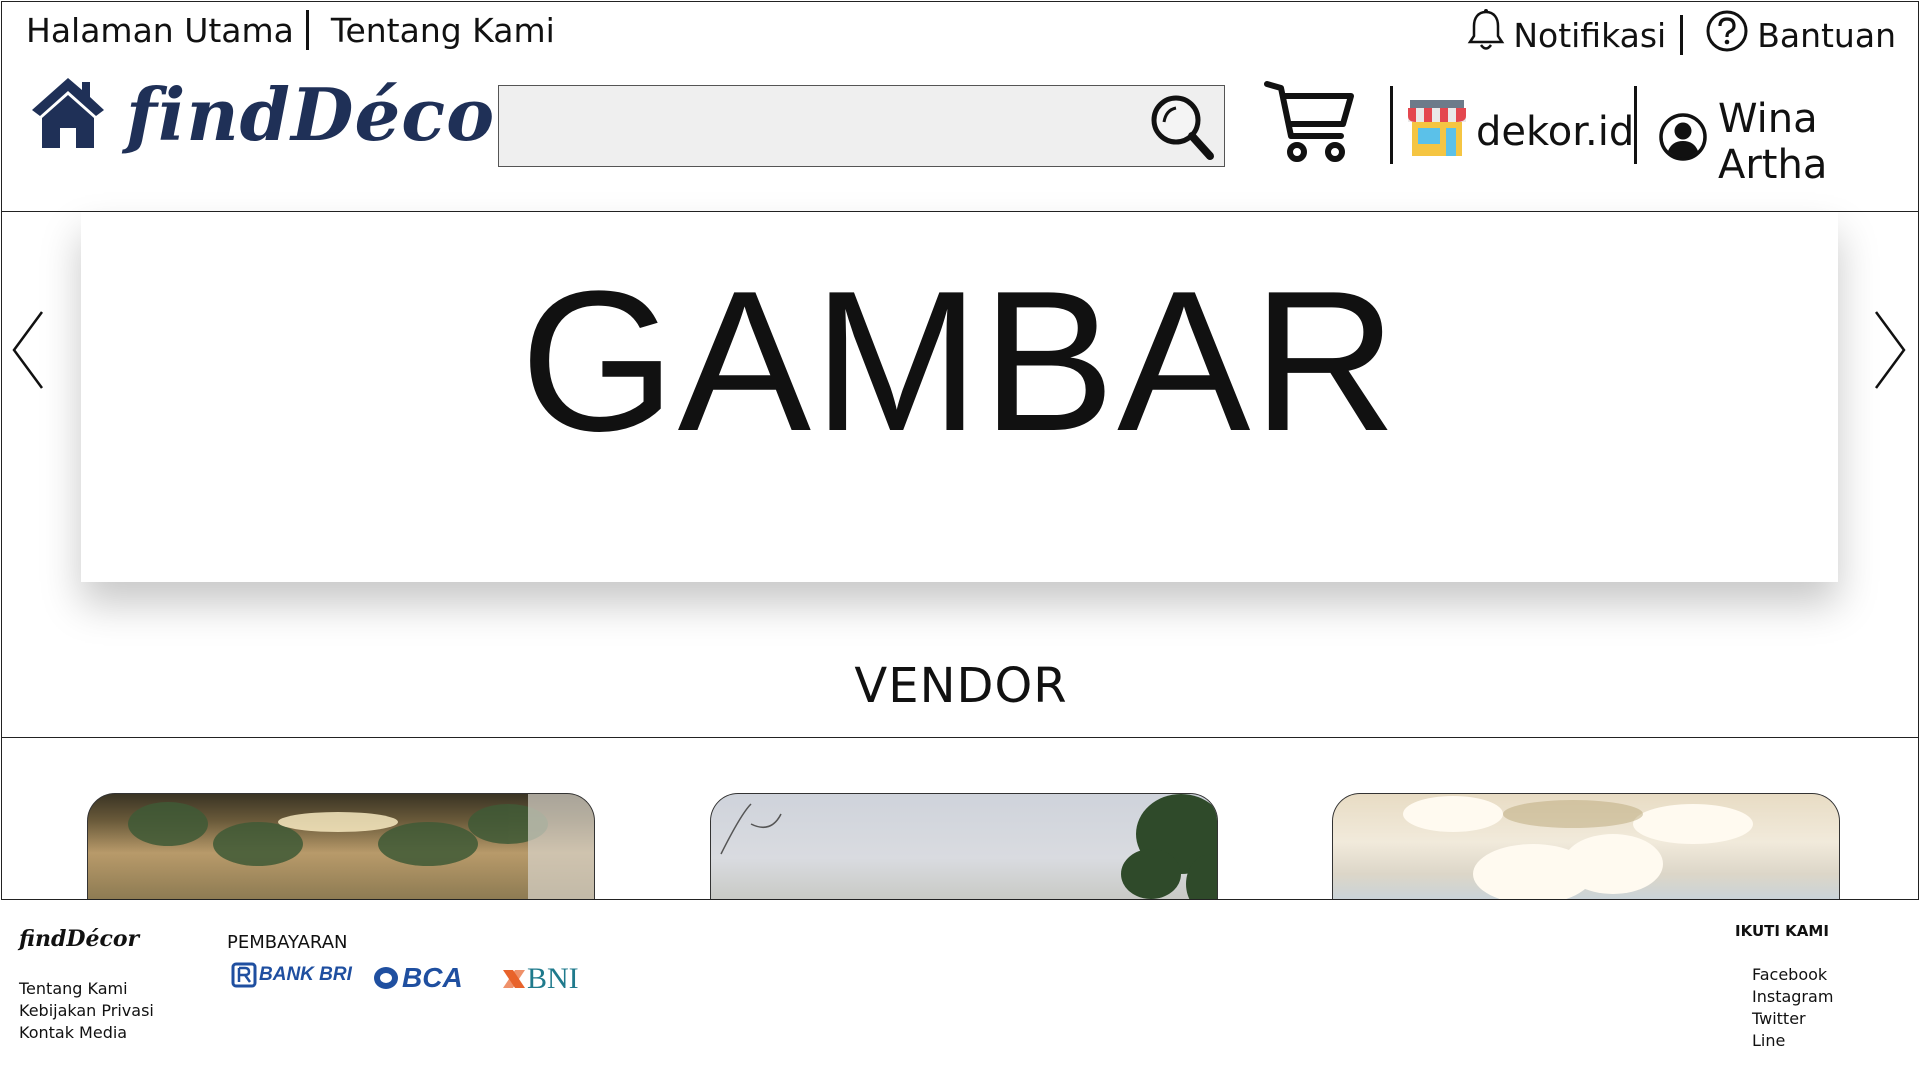  I want to click on social-link-facebook: Facebook, so click(1792, 975).